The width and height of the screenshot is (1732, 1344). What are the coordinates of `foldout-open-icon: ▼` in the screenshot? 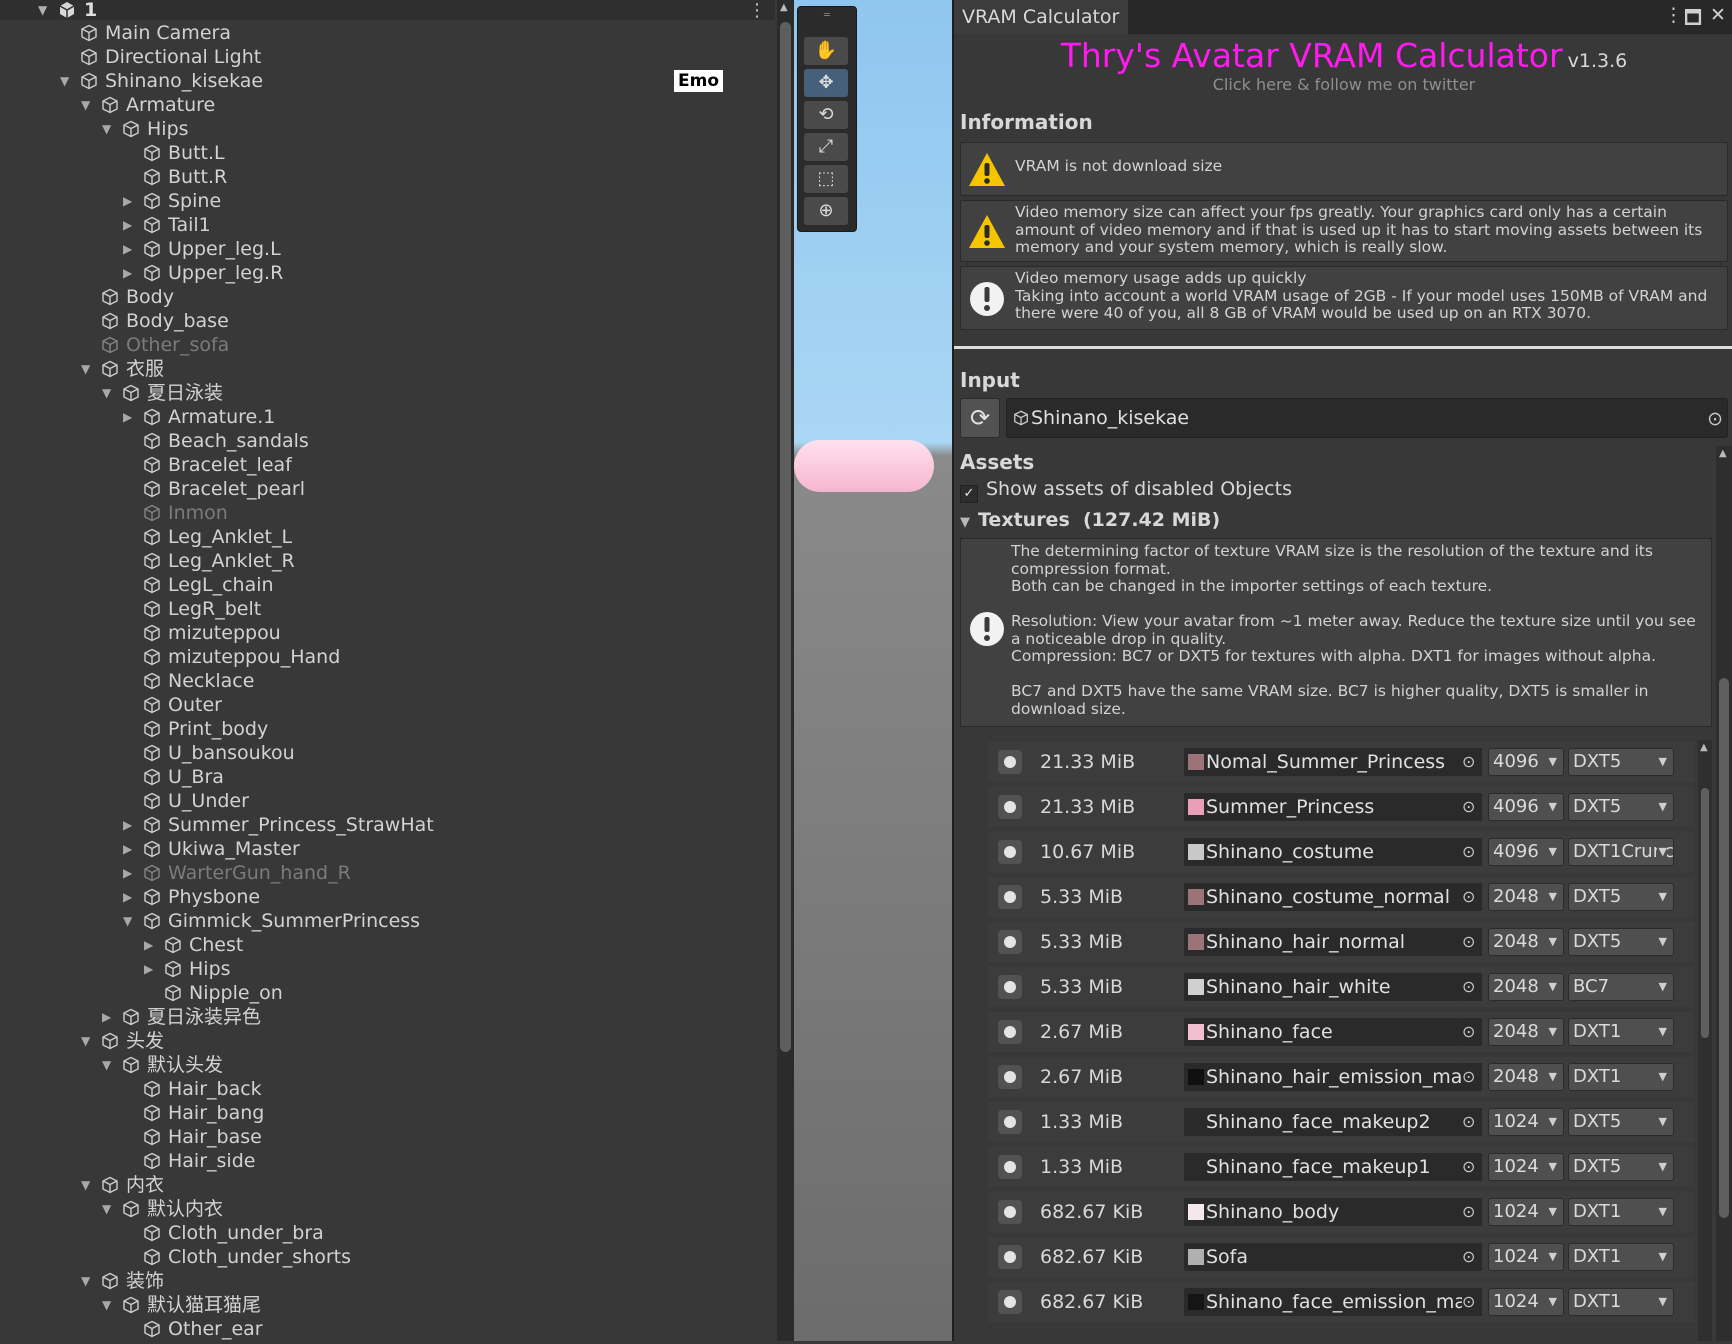 It's located at (965, 522).